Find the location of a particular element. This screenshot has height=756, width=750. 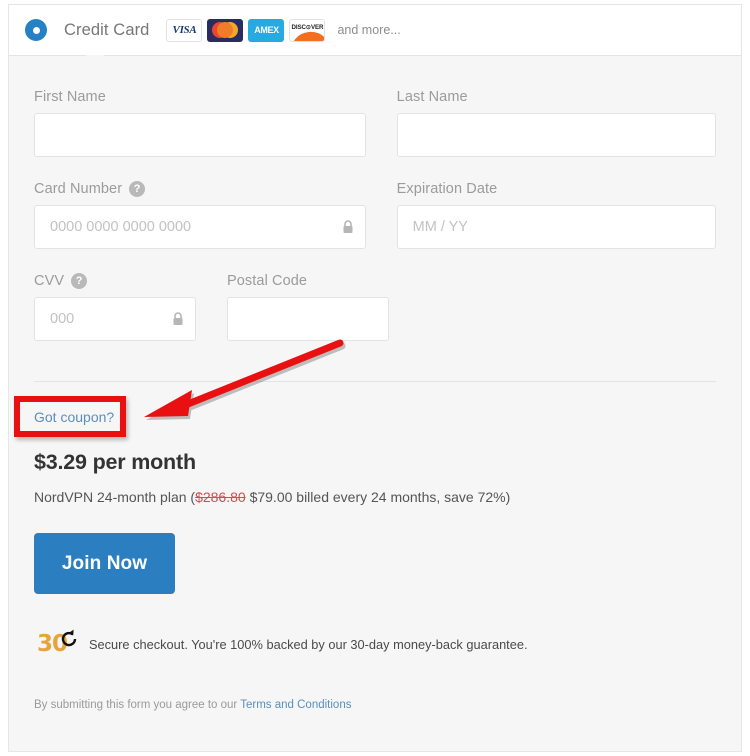

expiration-field-group: Expiration Date is located at coordinates (556, 215).